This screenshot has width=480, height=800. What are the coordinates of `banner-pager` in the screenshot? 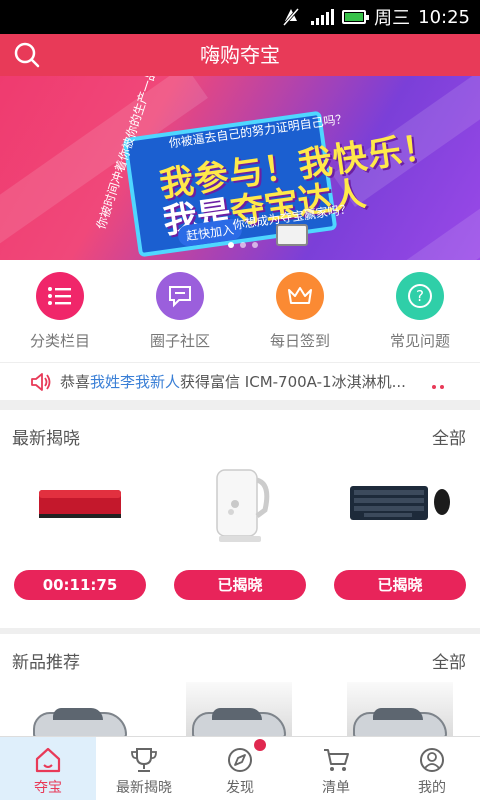 It's located at (243, 245).